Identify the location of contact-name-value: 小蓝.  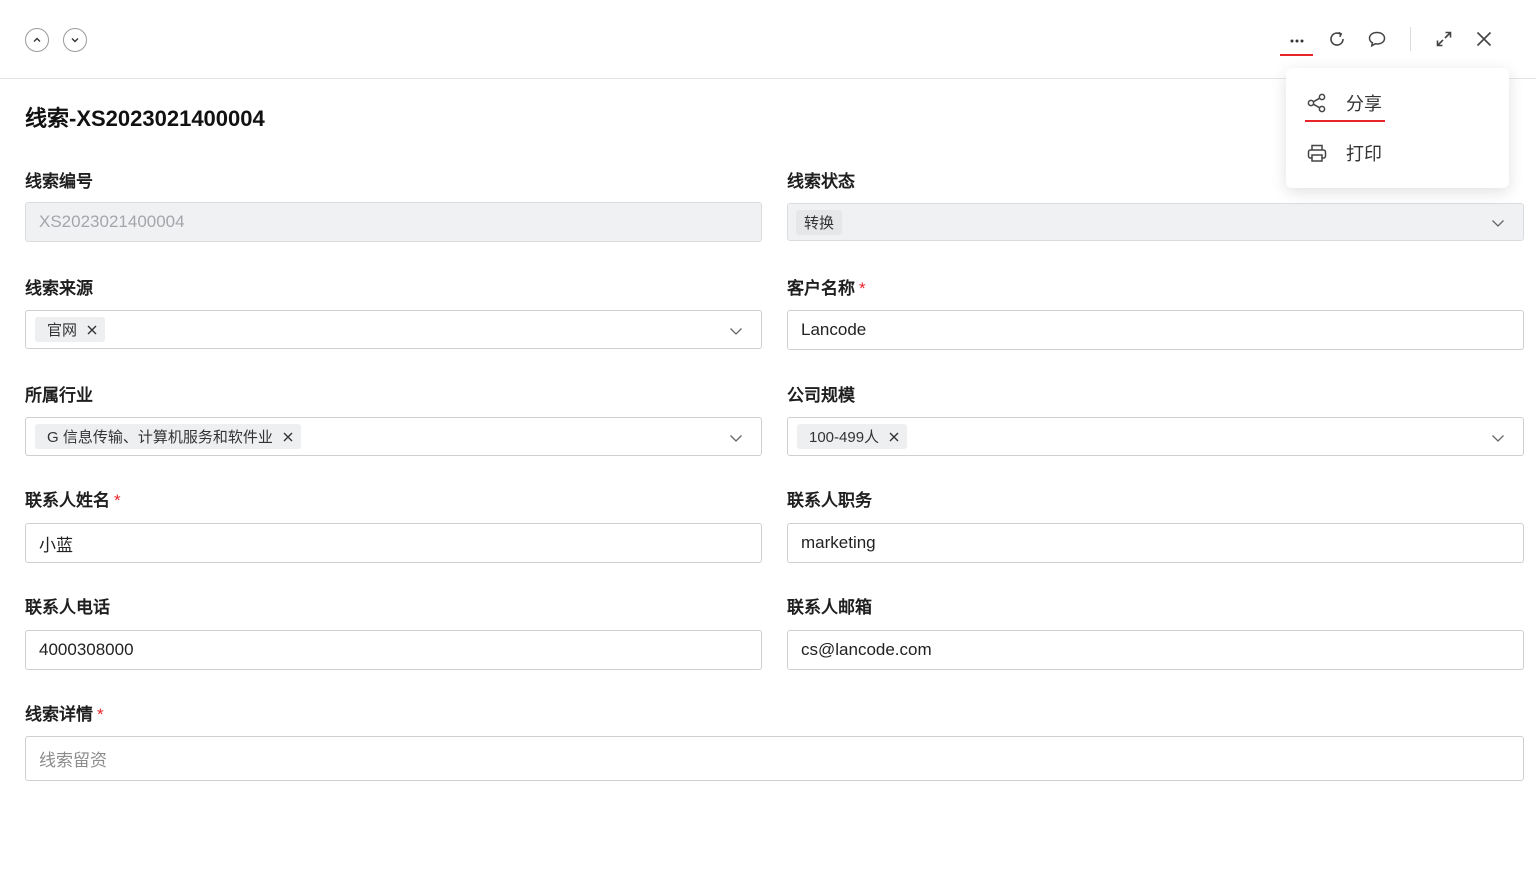
(56, 545).